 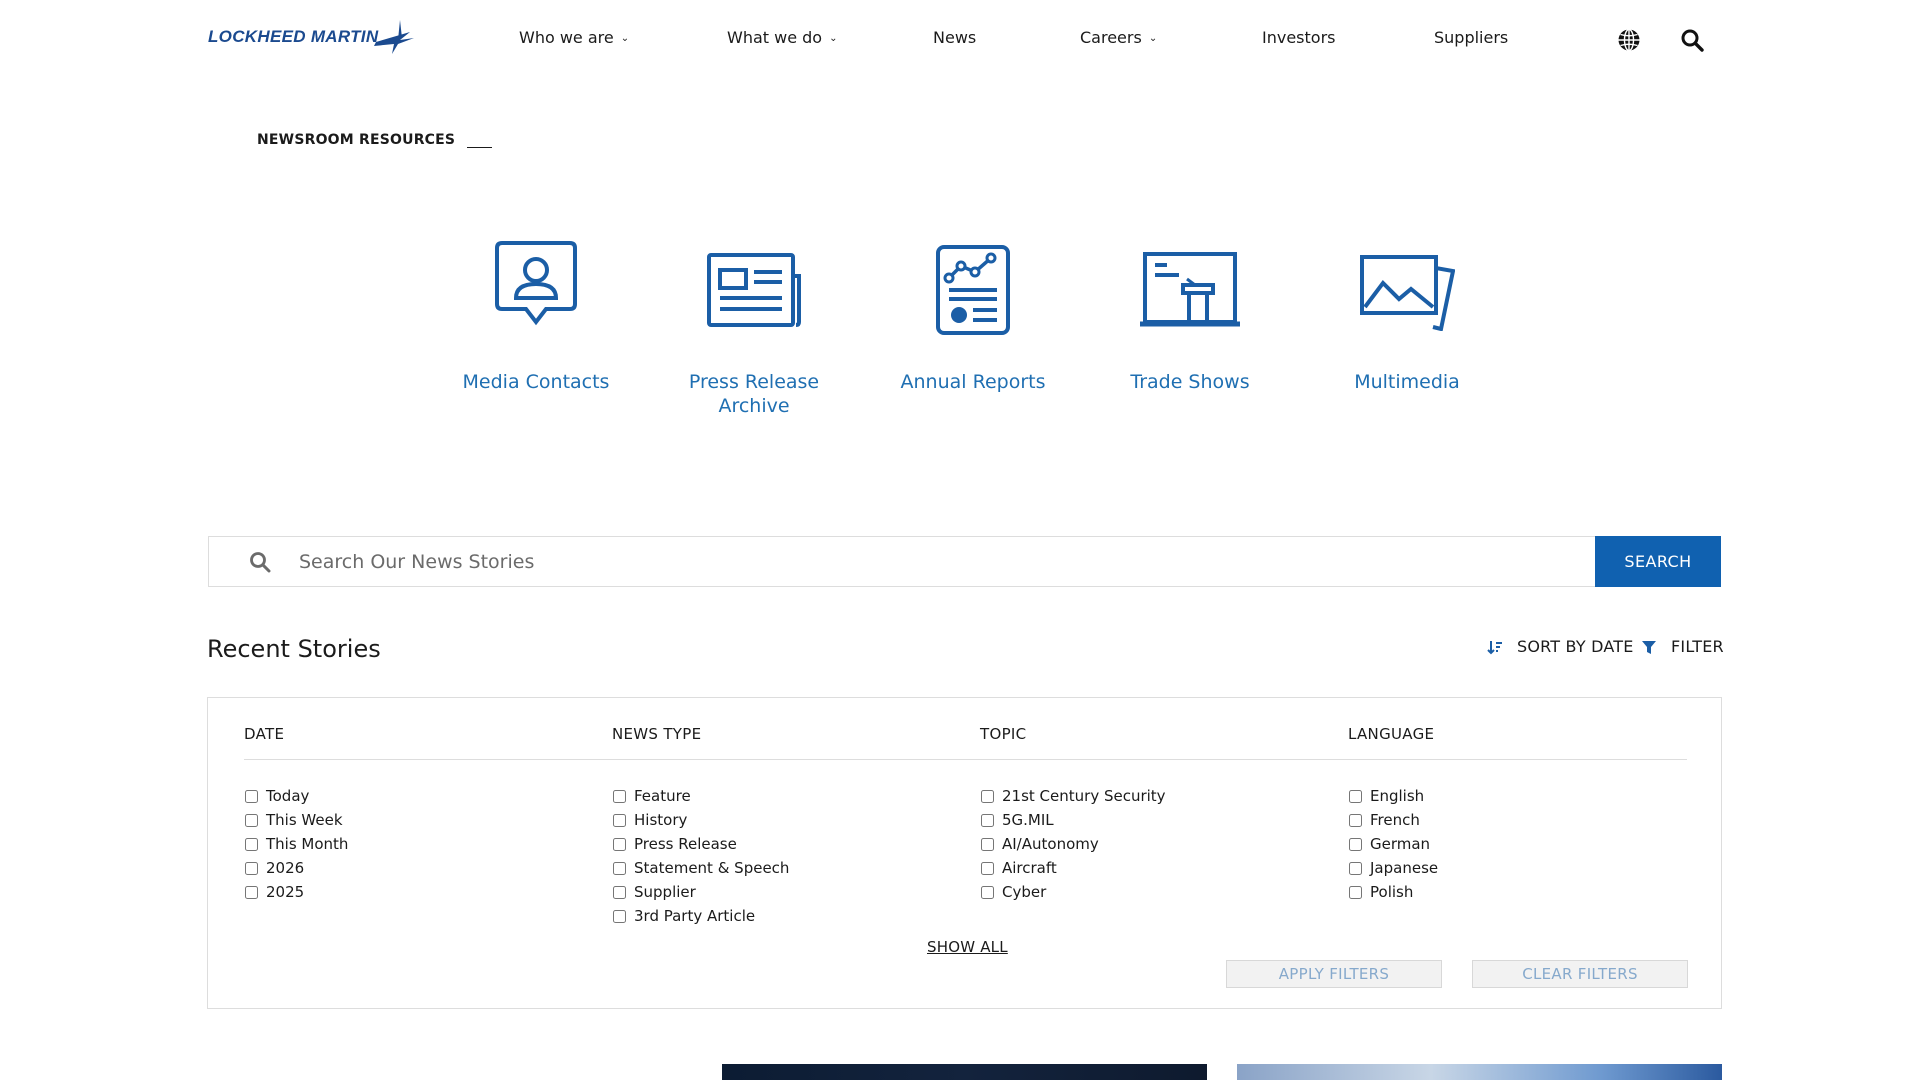 What do you see at coordinates (1145, 820) in the screenshot?
I see `filter-option: 5G.MIL` at bounding box center [1145, 820].